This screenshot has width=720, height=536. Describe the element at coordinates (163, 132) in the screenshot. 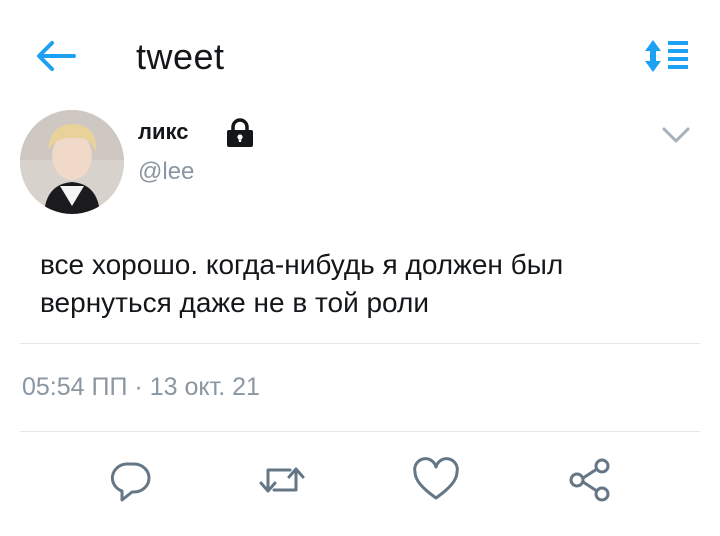

I see `author-display-name: ликс` at that location.